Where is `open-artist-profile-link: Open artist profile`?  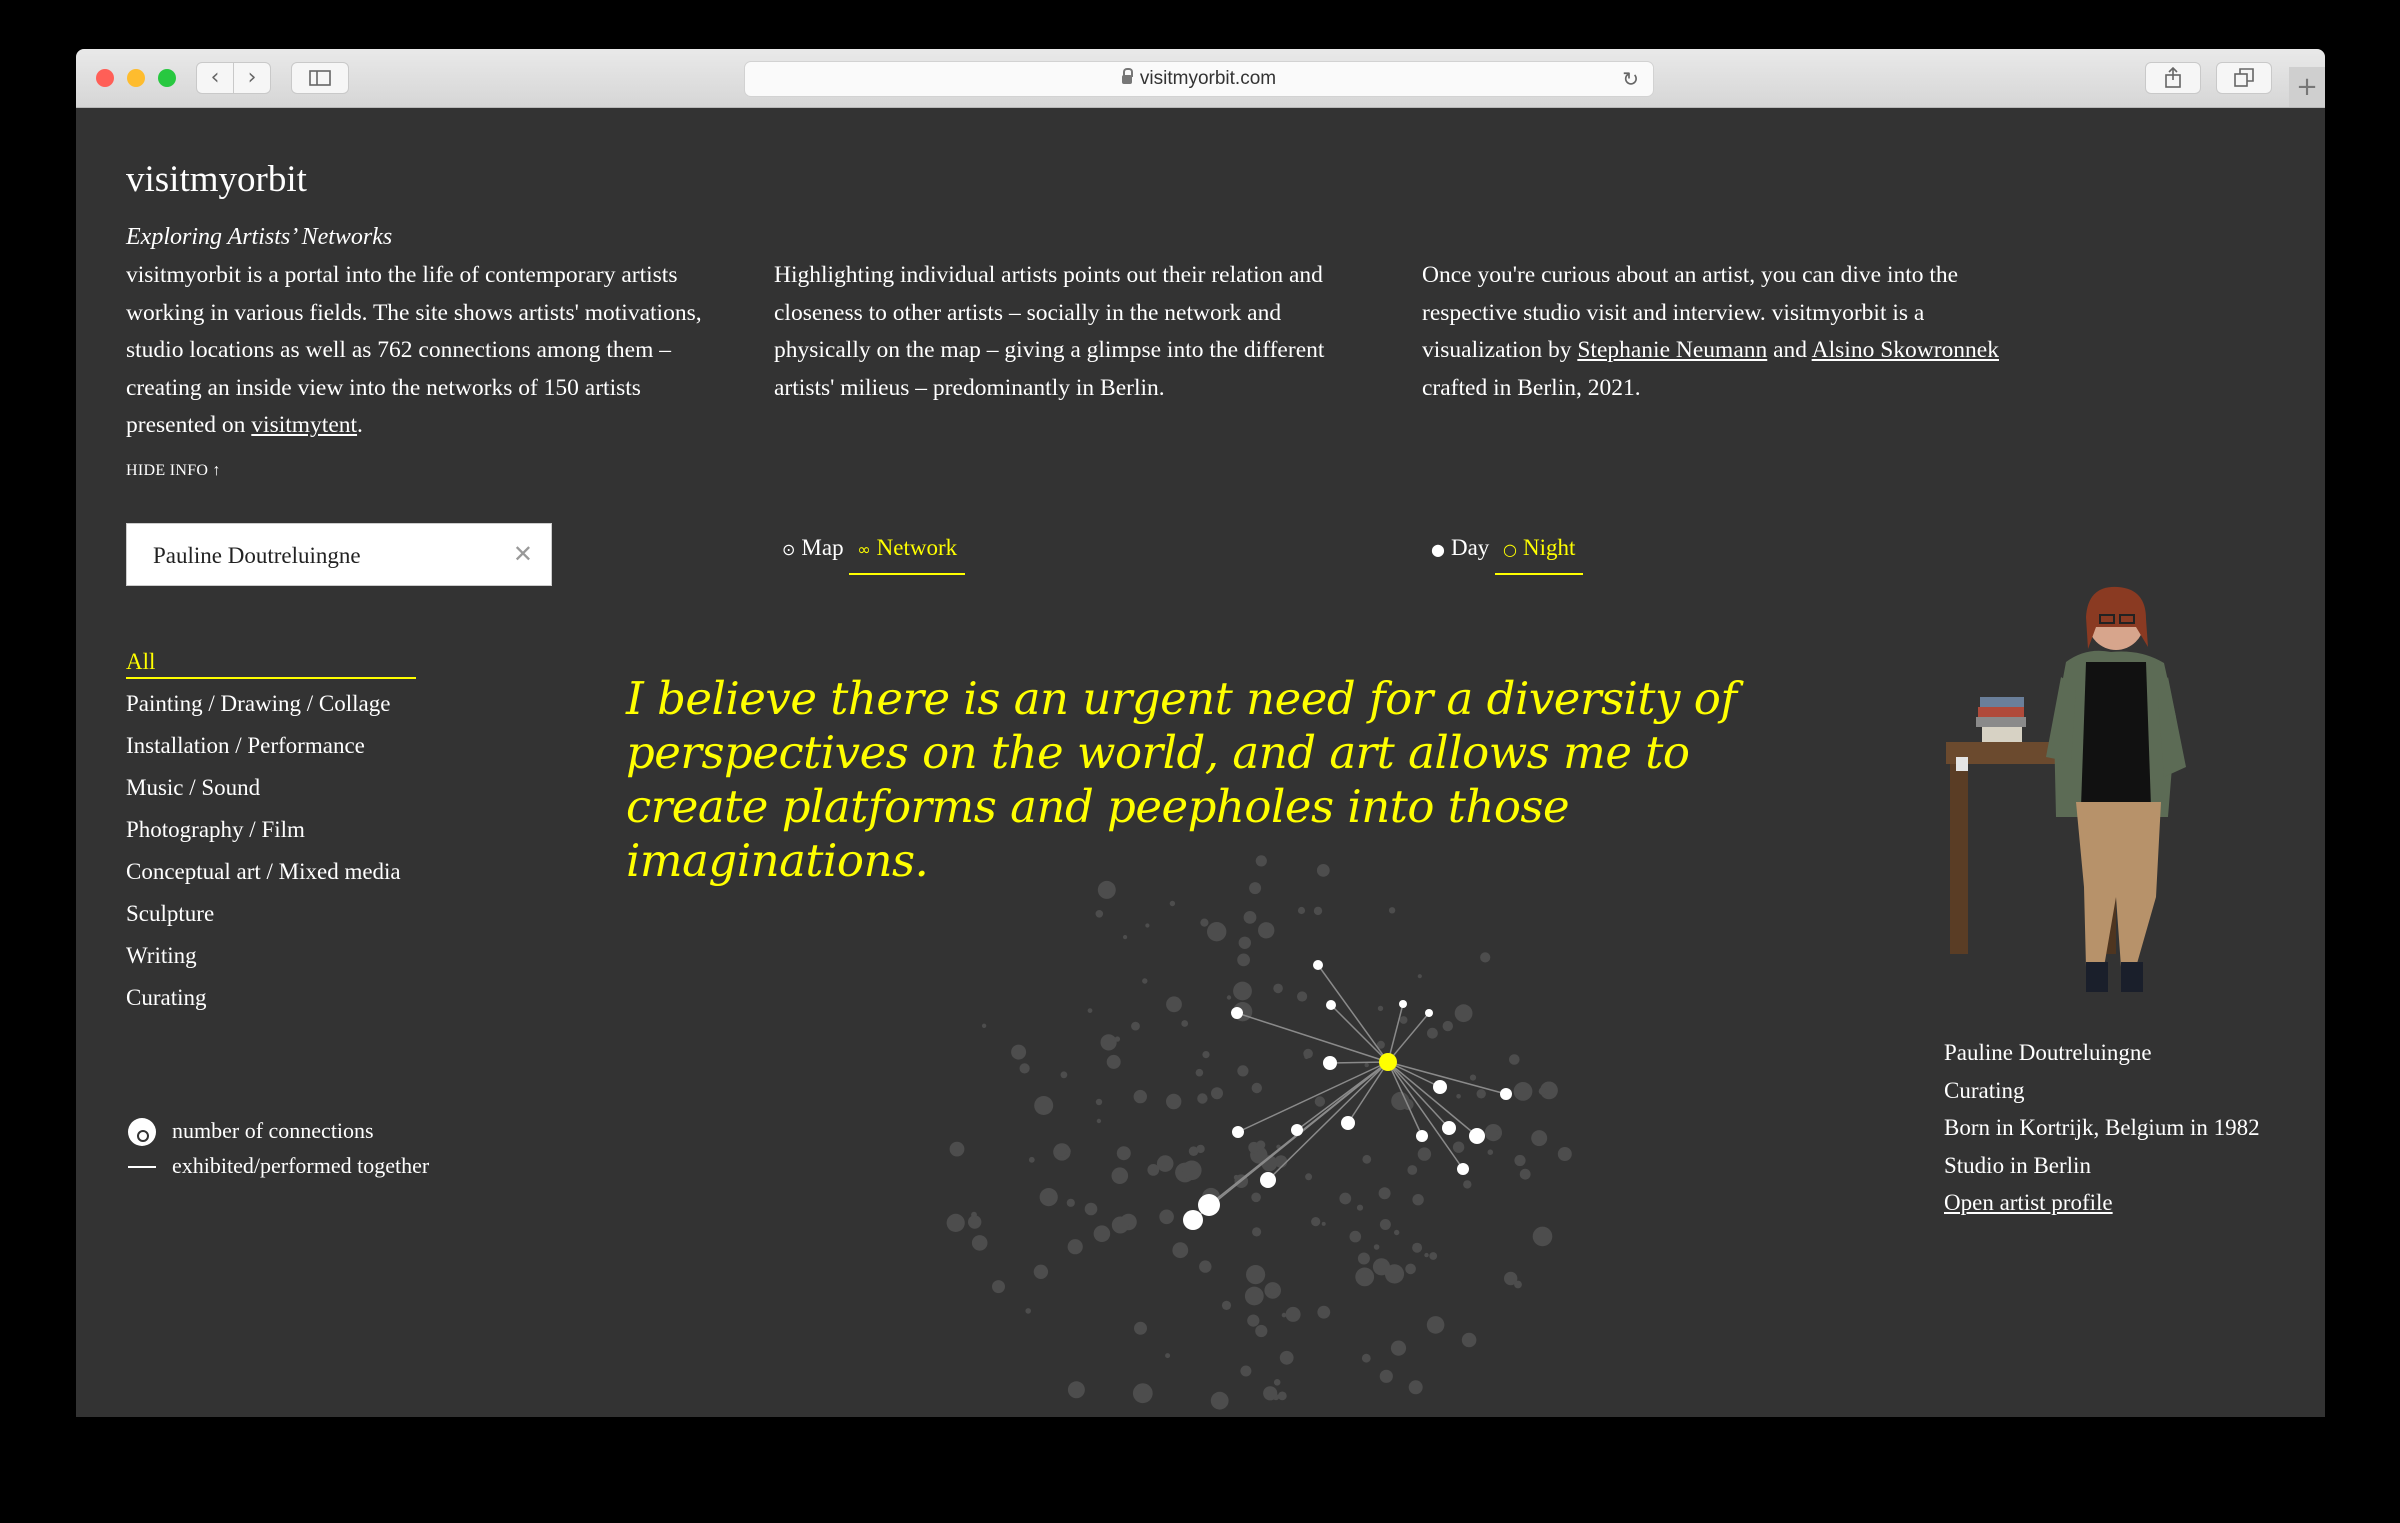 open-artist-profile-link: Open artist profile is located at coordinates (2028, 1202).